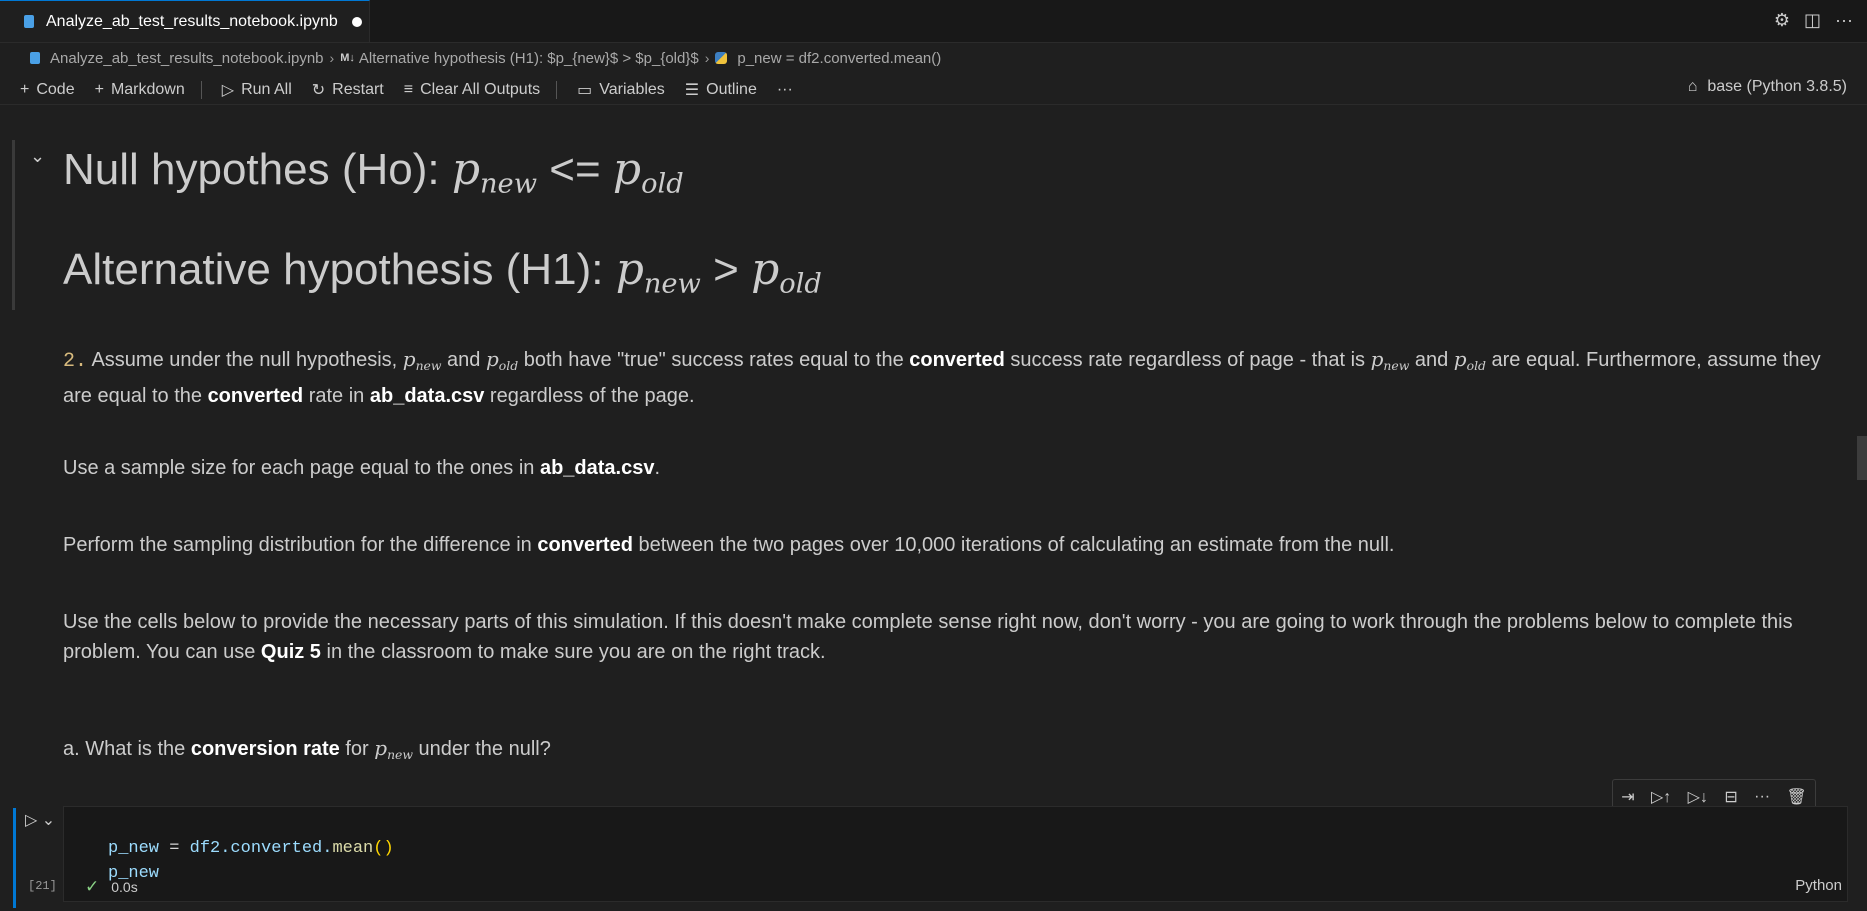 This screenshot has width=1867, height=911. Describe the element at coordinates (383, 848) in the screenshot. I see `code-parens: ()` at that location.